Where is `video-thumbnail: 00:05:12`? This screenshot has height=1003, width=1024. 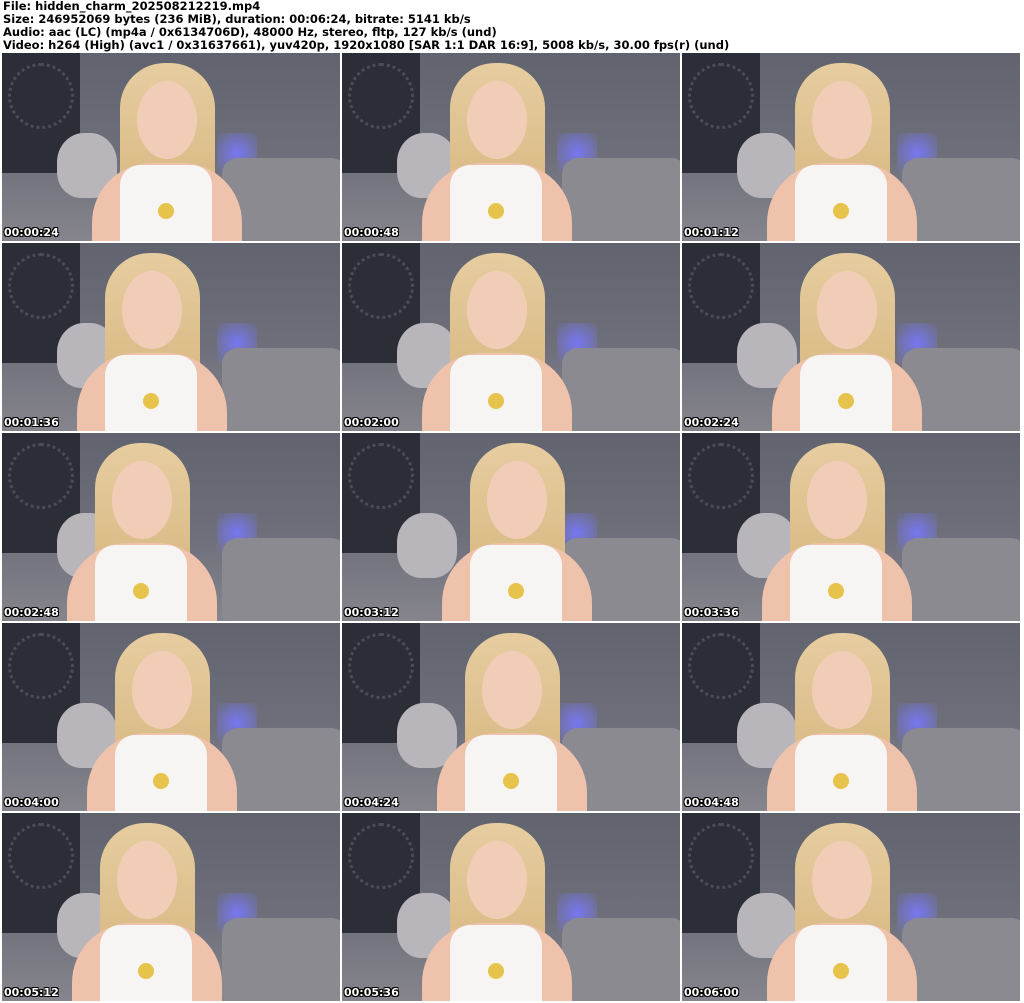
video-thumbnail: 00:05:12 is located at coordinates (171, 907).